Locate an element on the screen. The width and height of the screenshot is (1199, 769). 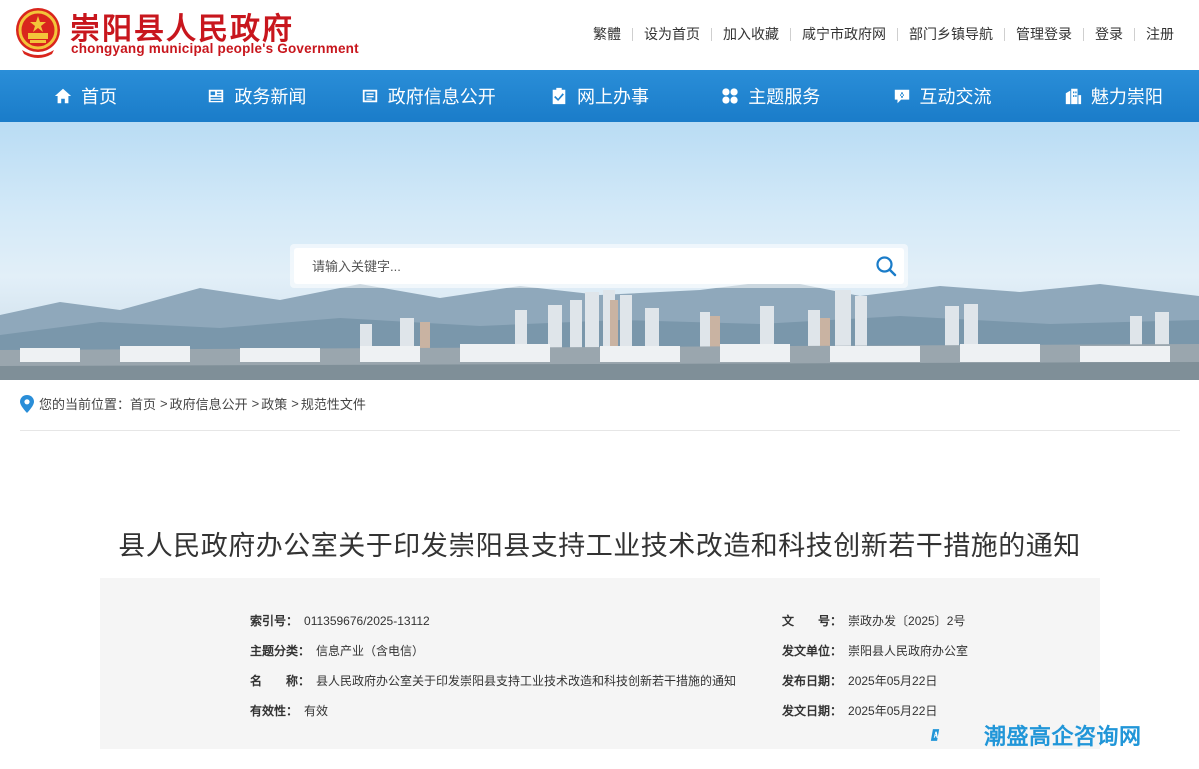
meta-publish-date: 发布日期： 2025年05月22日 is located at coordinates (860, 681).